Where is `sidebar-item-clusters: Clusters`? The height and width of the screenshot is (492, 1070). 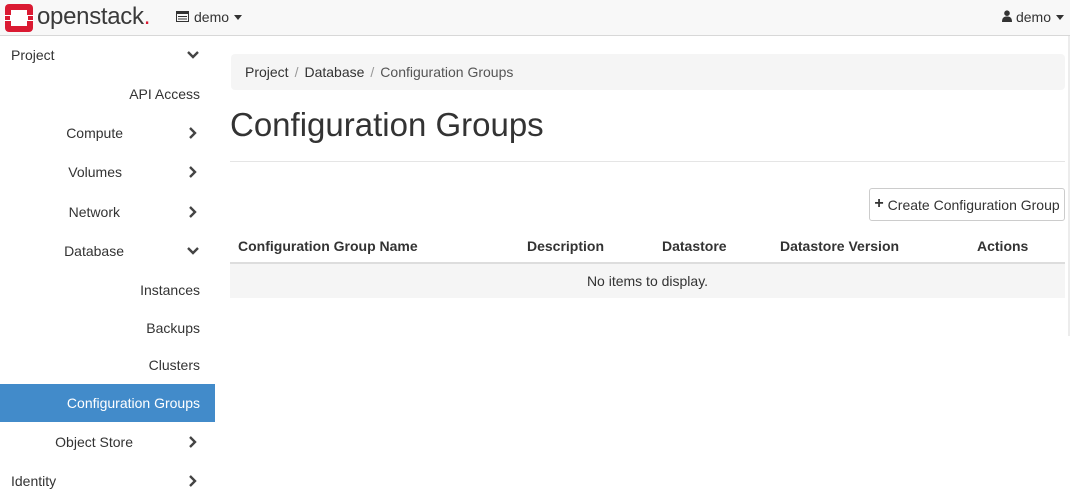
sidebar-item-clusters: Clusters is located at coordinates (107, 365).